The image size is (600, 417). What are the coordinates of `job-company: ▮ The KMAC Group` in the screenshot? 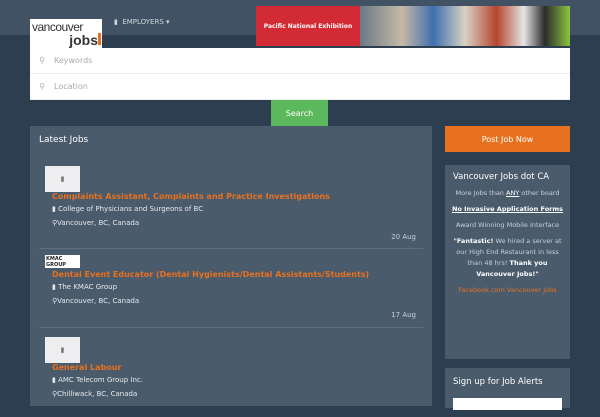 It's located at (85, 287).